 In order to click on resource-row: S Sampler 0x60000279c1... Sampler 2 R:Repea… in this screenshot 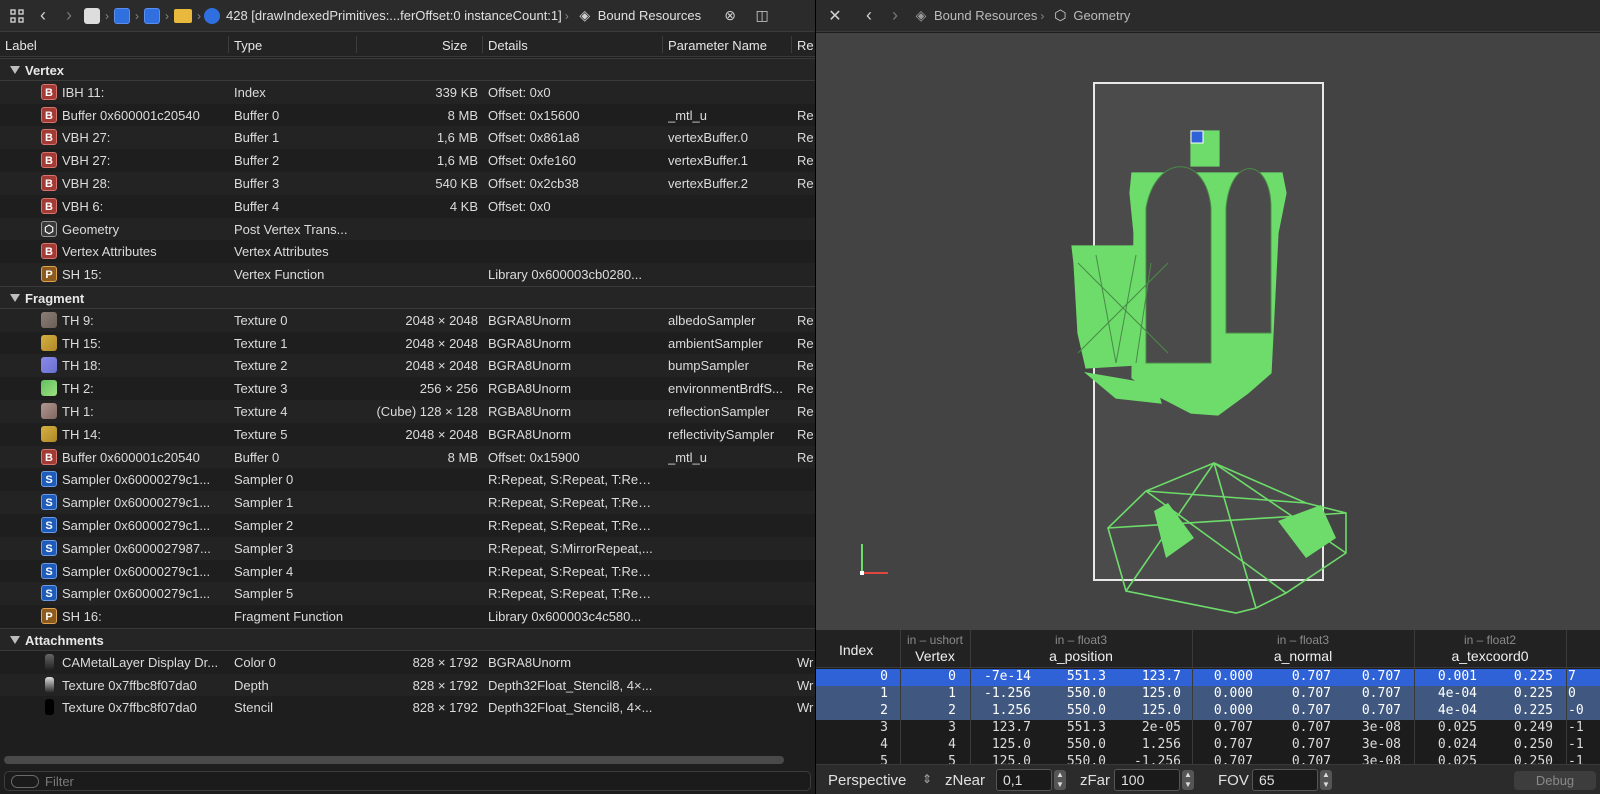, I will do `click(407, 525)`.